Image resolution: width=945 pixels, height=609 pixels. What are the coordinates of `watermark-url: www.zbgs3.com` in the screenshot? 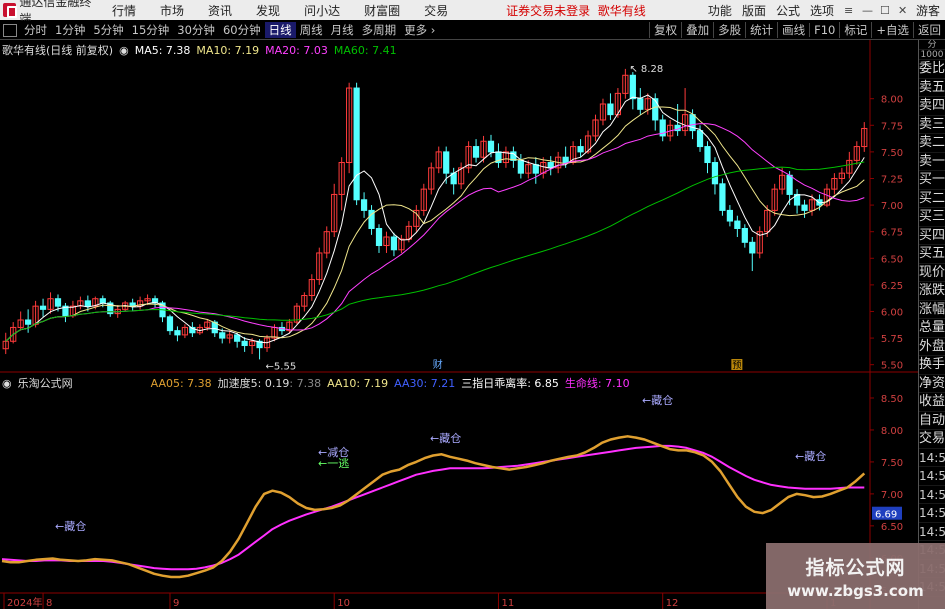 It's located at (855, 590).